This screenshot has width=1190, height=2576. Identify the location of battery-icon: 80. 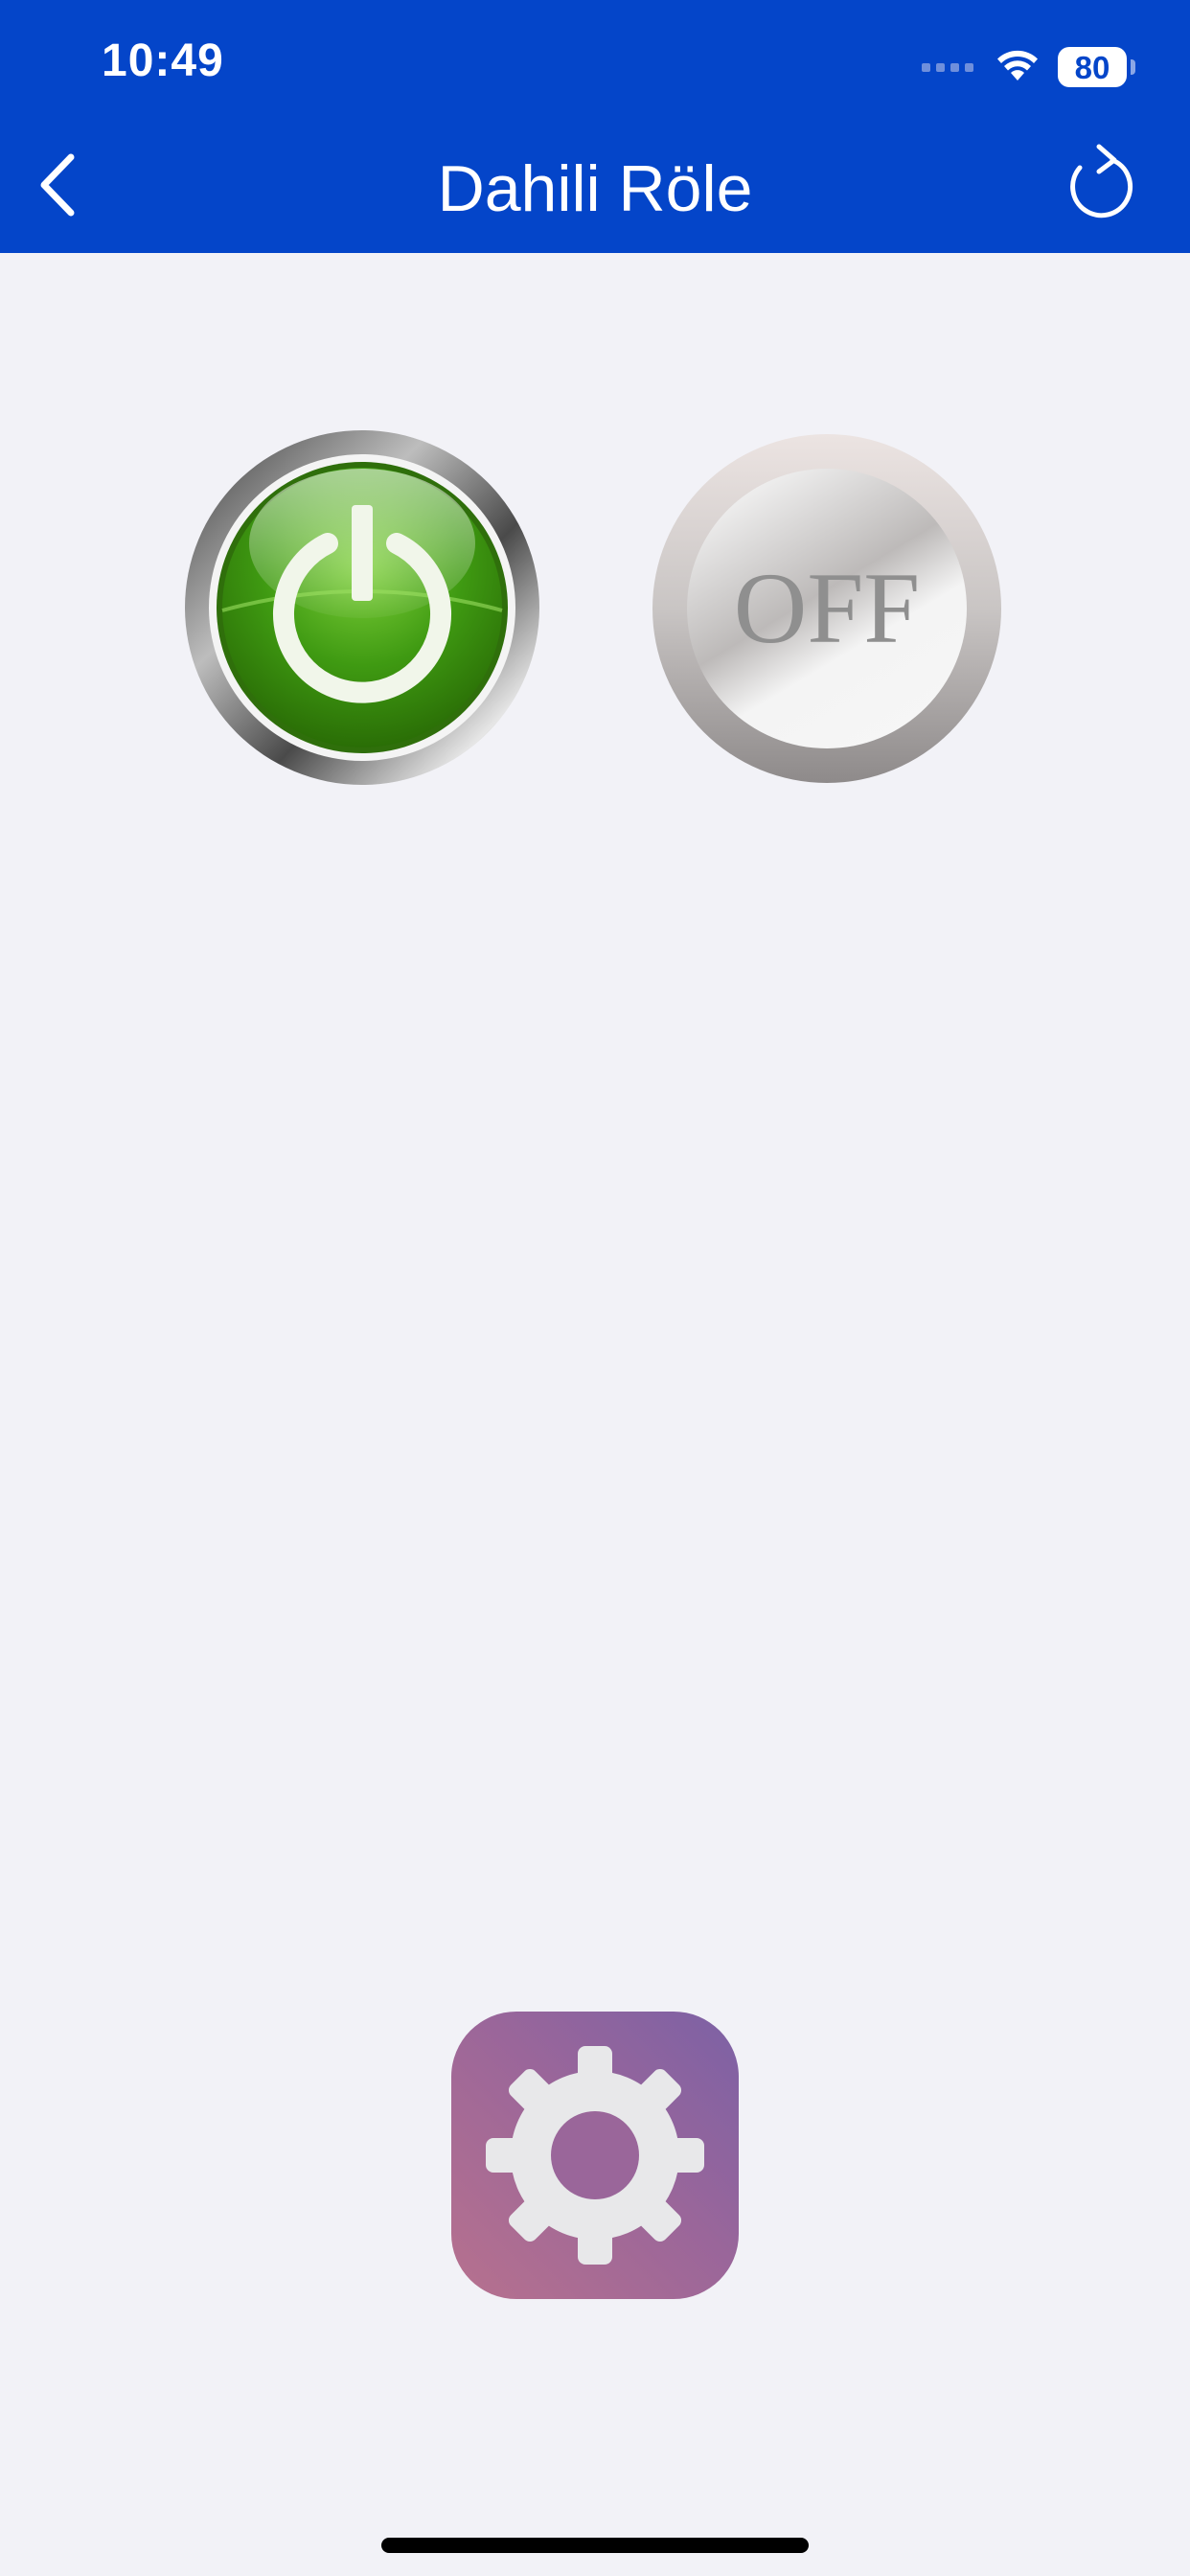
(1097, 67).